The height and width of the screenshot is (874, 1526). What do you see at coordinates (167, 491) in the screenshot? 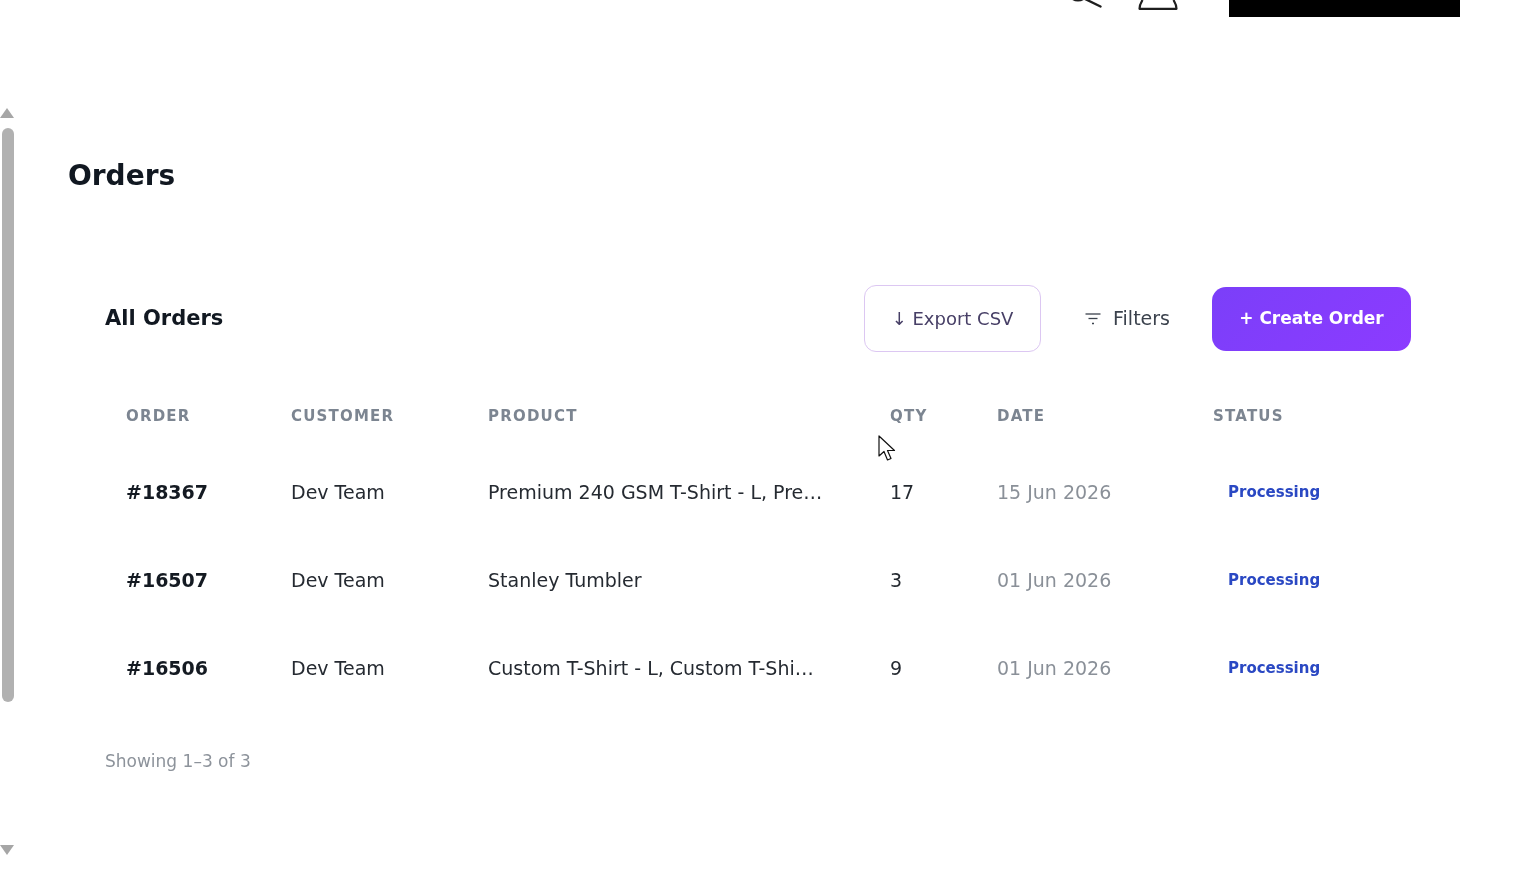
I see `order-number: #18367` at bounding box center [167, 491].